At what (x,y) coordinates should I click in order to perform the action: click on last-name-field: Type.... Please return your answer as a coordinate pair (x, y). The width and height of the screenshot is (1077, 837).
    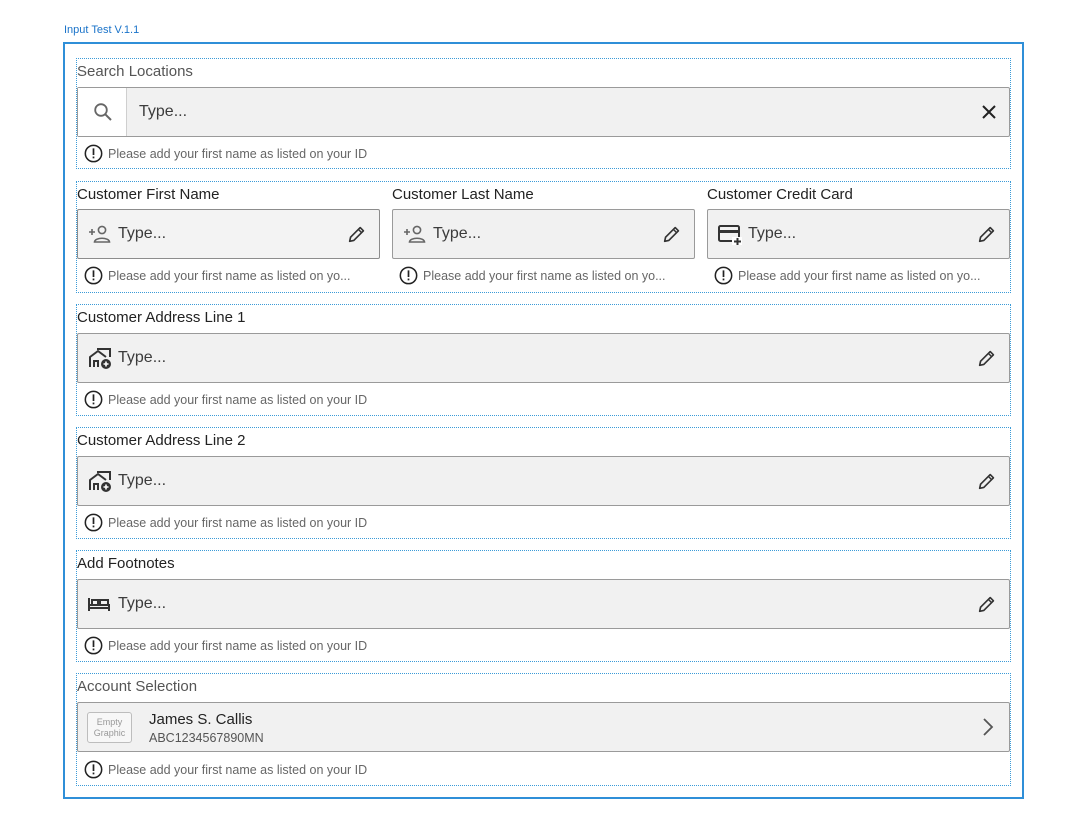
    Looking at the image, I should click on (543, 234).